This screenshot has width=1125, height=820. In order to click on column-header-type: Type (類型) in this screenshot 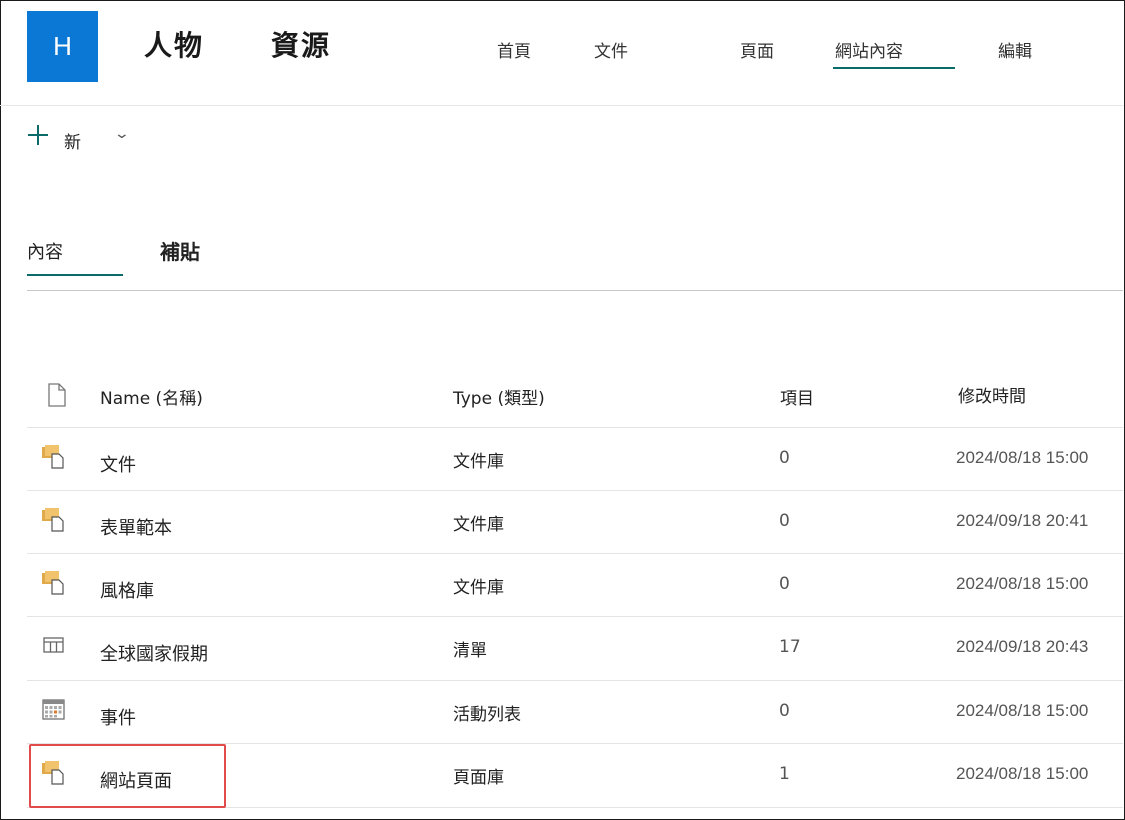, I will do `click(499, 396)`.